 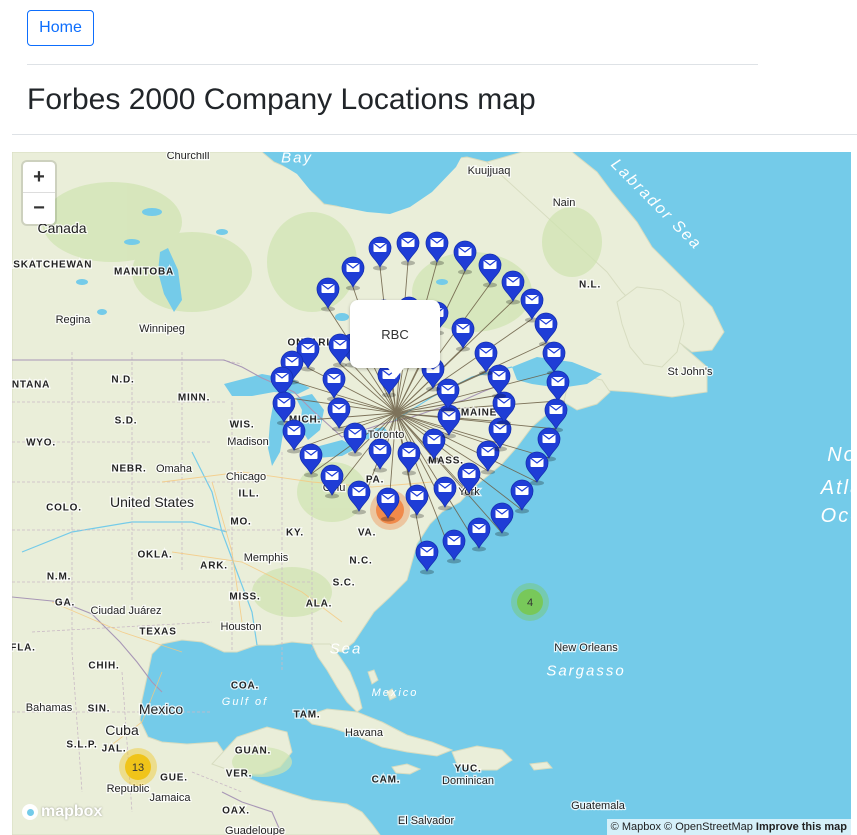 What do you see at coordinates (240, 522) in the screenshot?
I see `map-label: MO.` at bounding box center [240, 522].